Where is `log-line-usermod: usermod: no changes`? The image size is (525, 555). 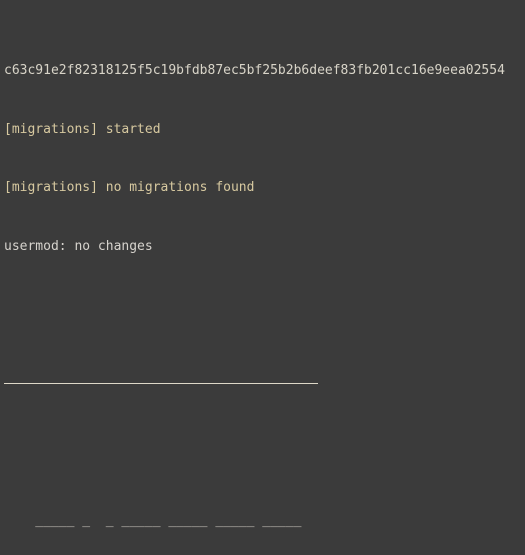 log-line-usermod: usermod: no changes is located at coordinates (78, 247).